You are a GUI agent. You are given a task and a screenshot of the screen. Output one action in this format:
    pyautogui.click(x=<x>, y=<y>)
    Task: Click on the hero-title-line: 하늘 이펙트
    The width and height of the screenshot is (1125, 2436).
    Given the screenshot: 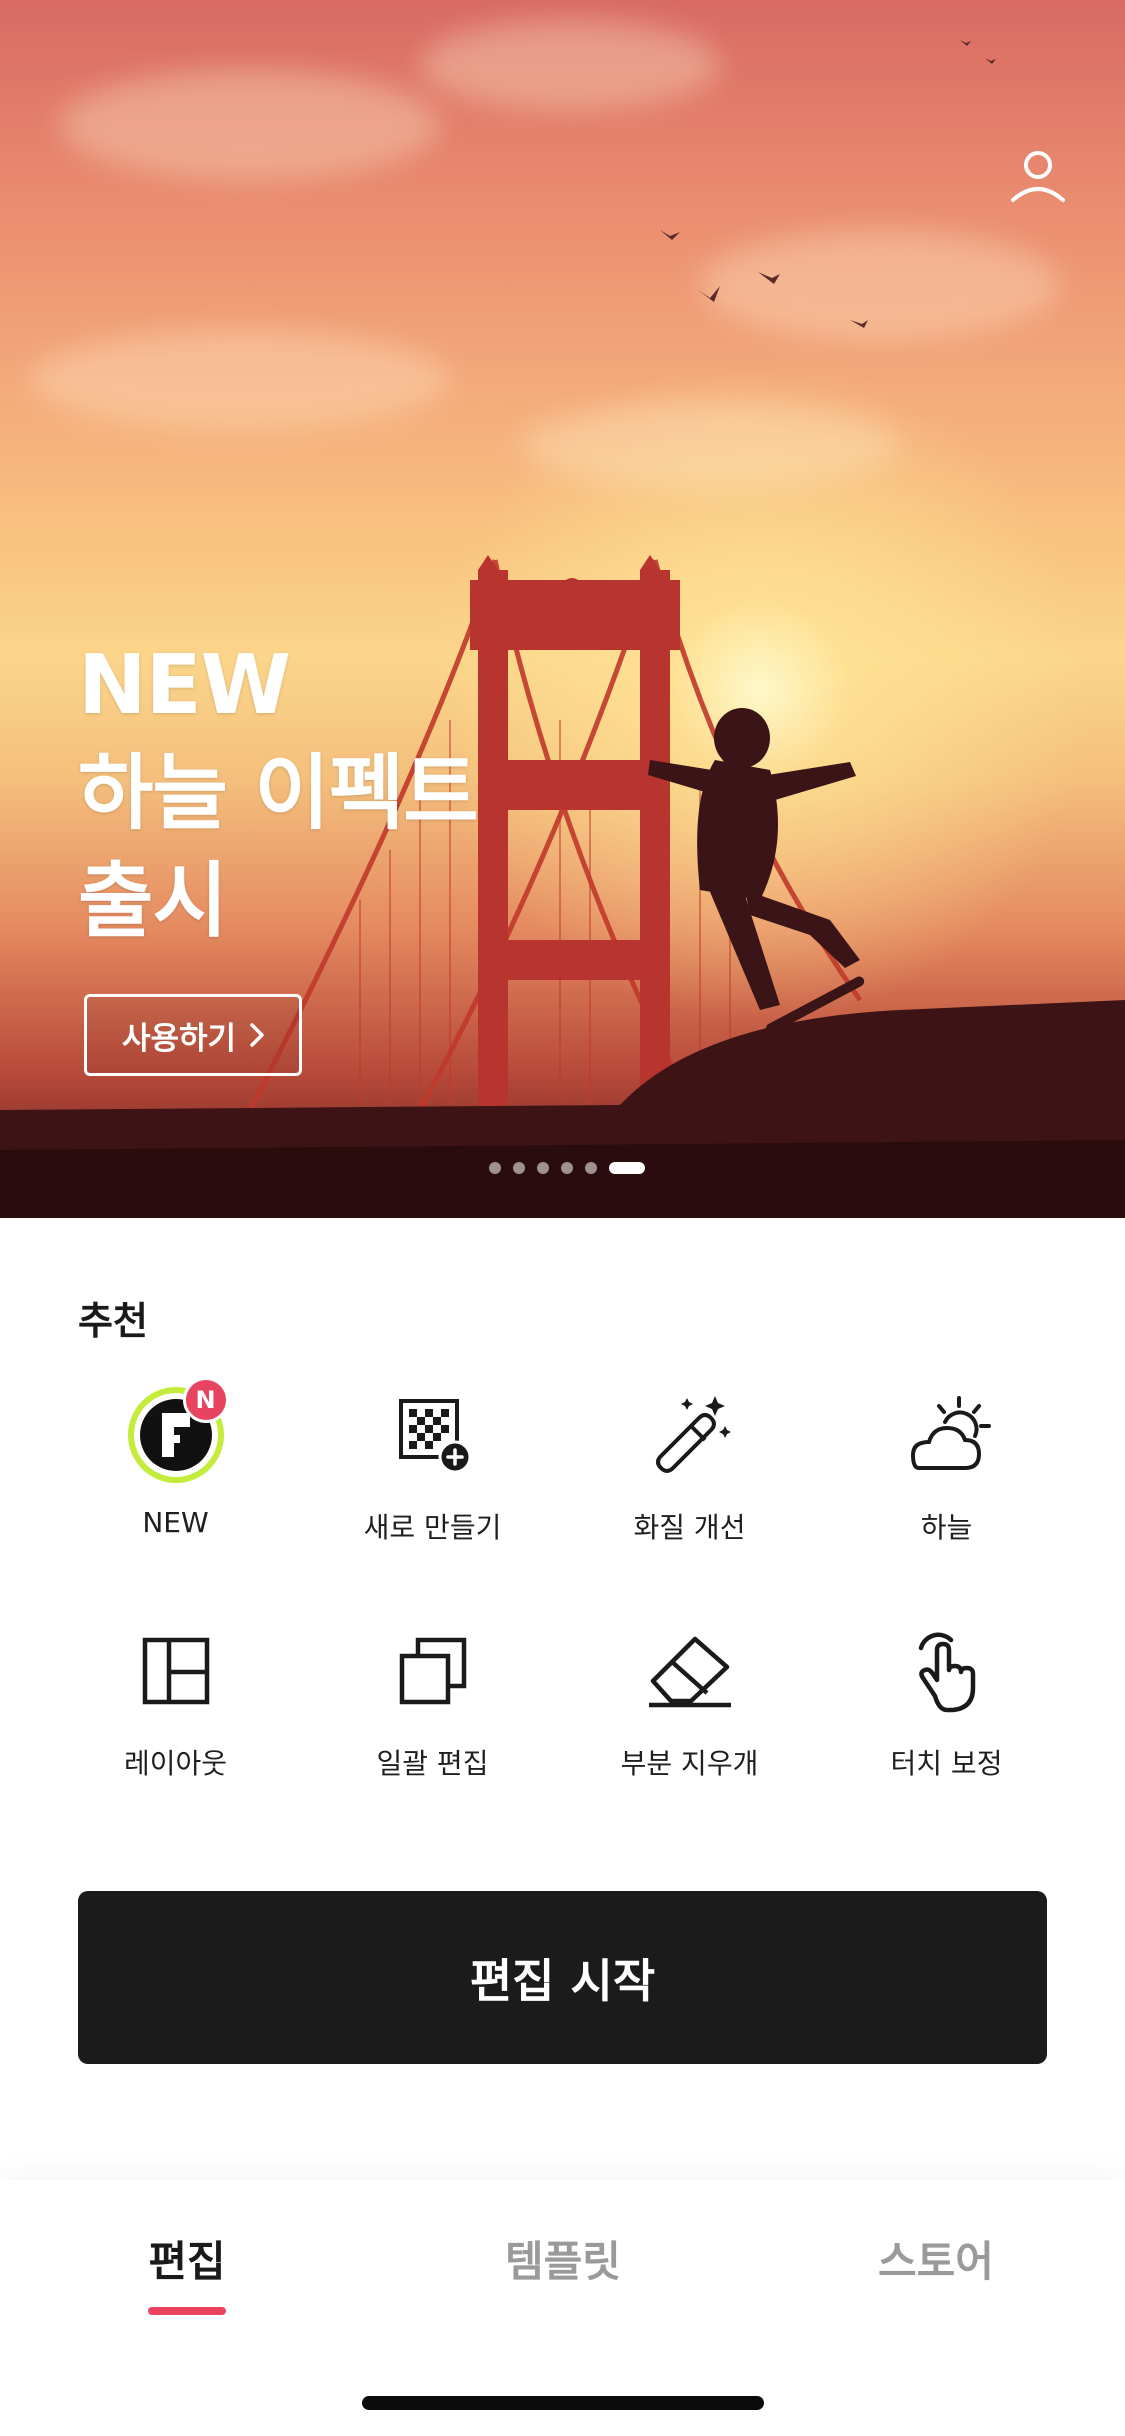 What is the action you would take?
    pyautogui.click(x=278, y=793)
    